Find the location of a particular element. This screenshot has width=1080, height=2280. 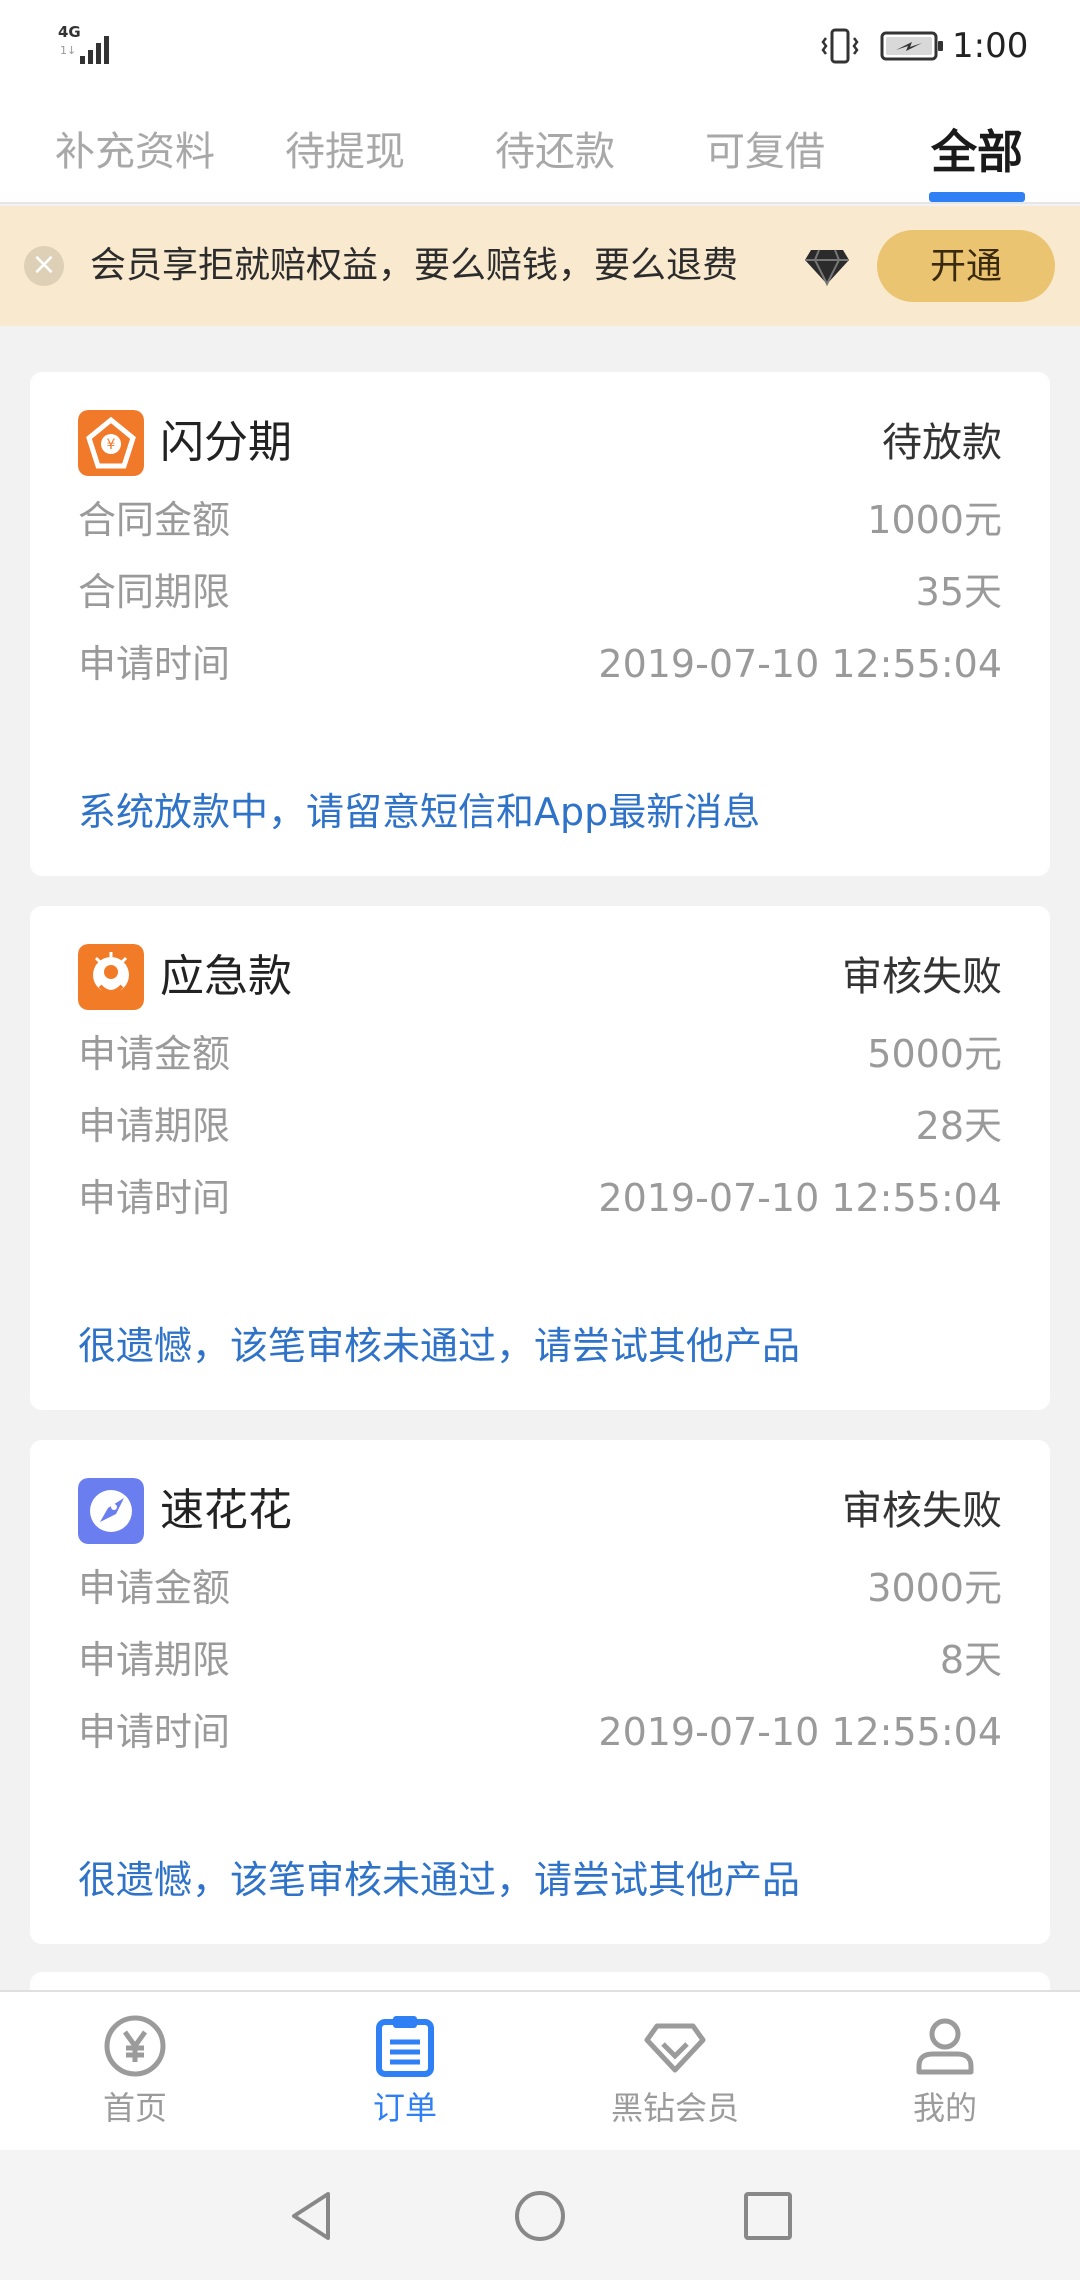

row-value: 5000元 is located at coordinates (934, 1054).